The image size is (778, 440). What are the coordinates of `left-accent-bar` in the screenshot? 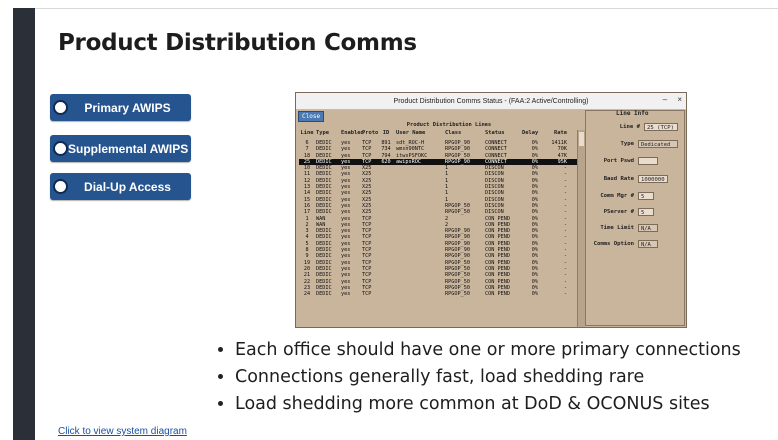 It's located at (24, 224).